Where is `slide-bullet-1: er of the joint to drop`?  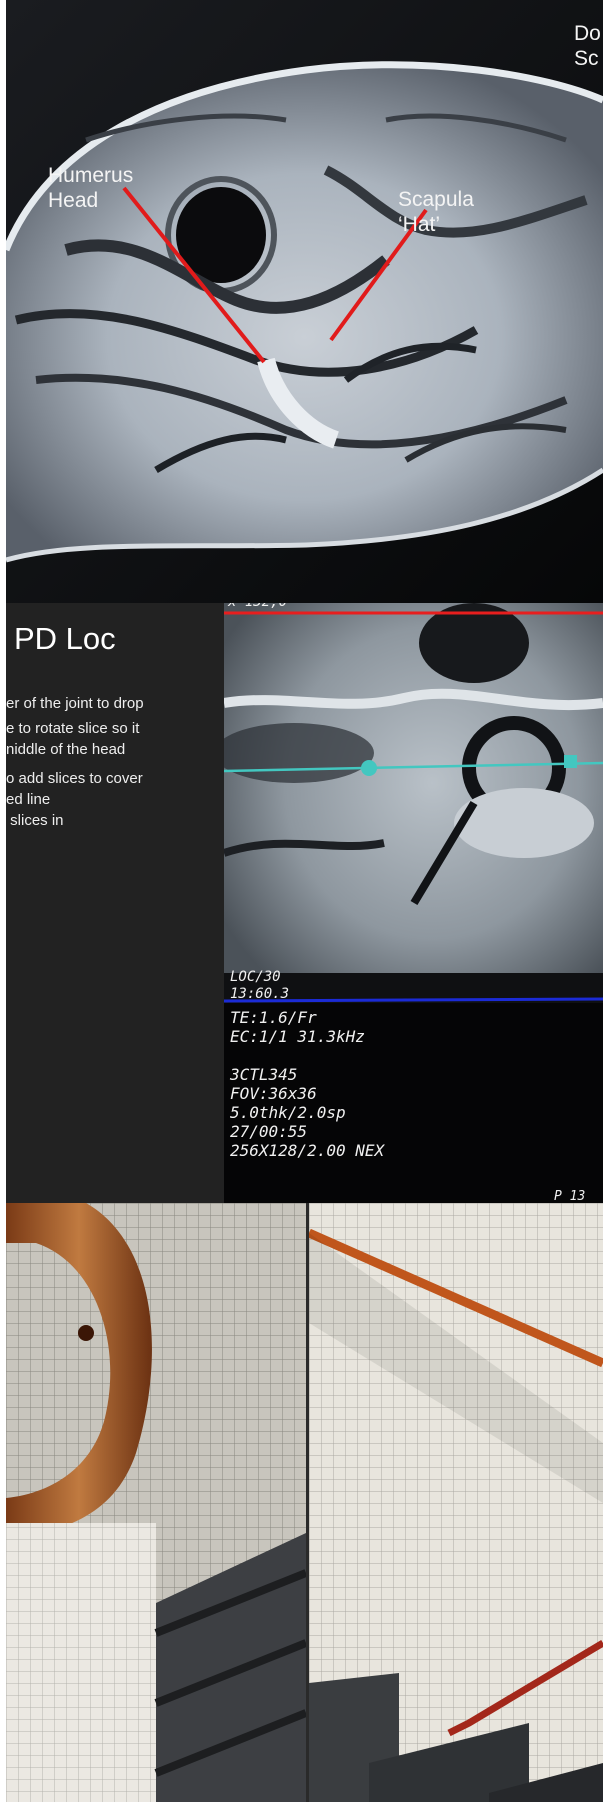
slide-bullet-1: er of the joint to drop is located at coordinates (75, 703).